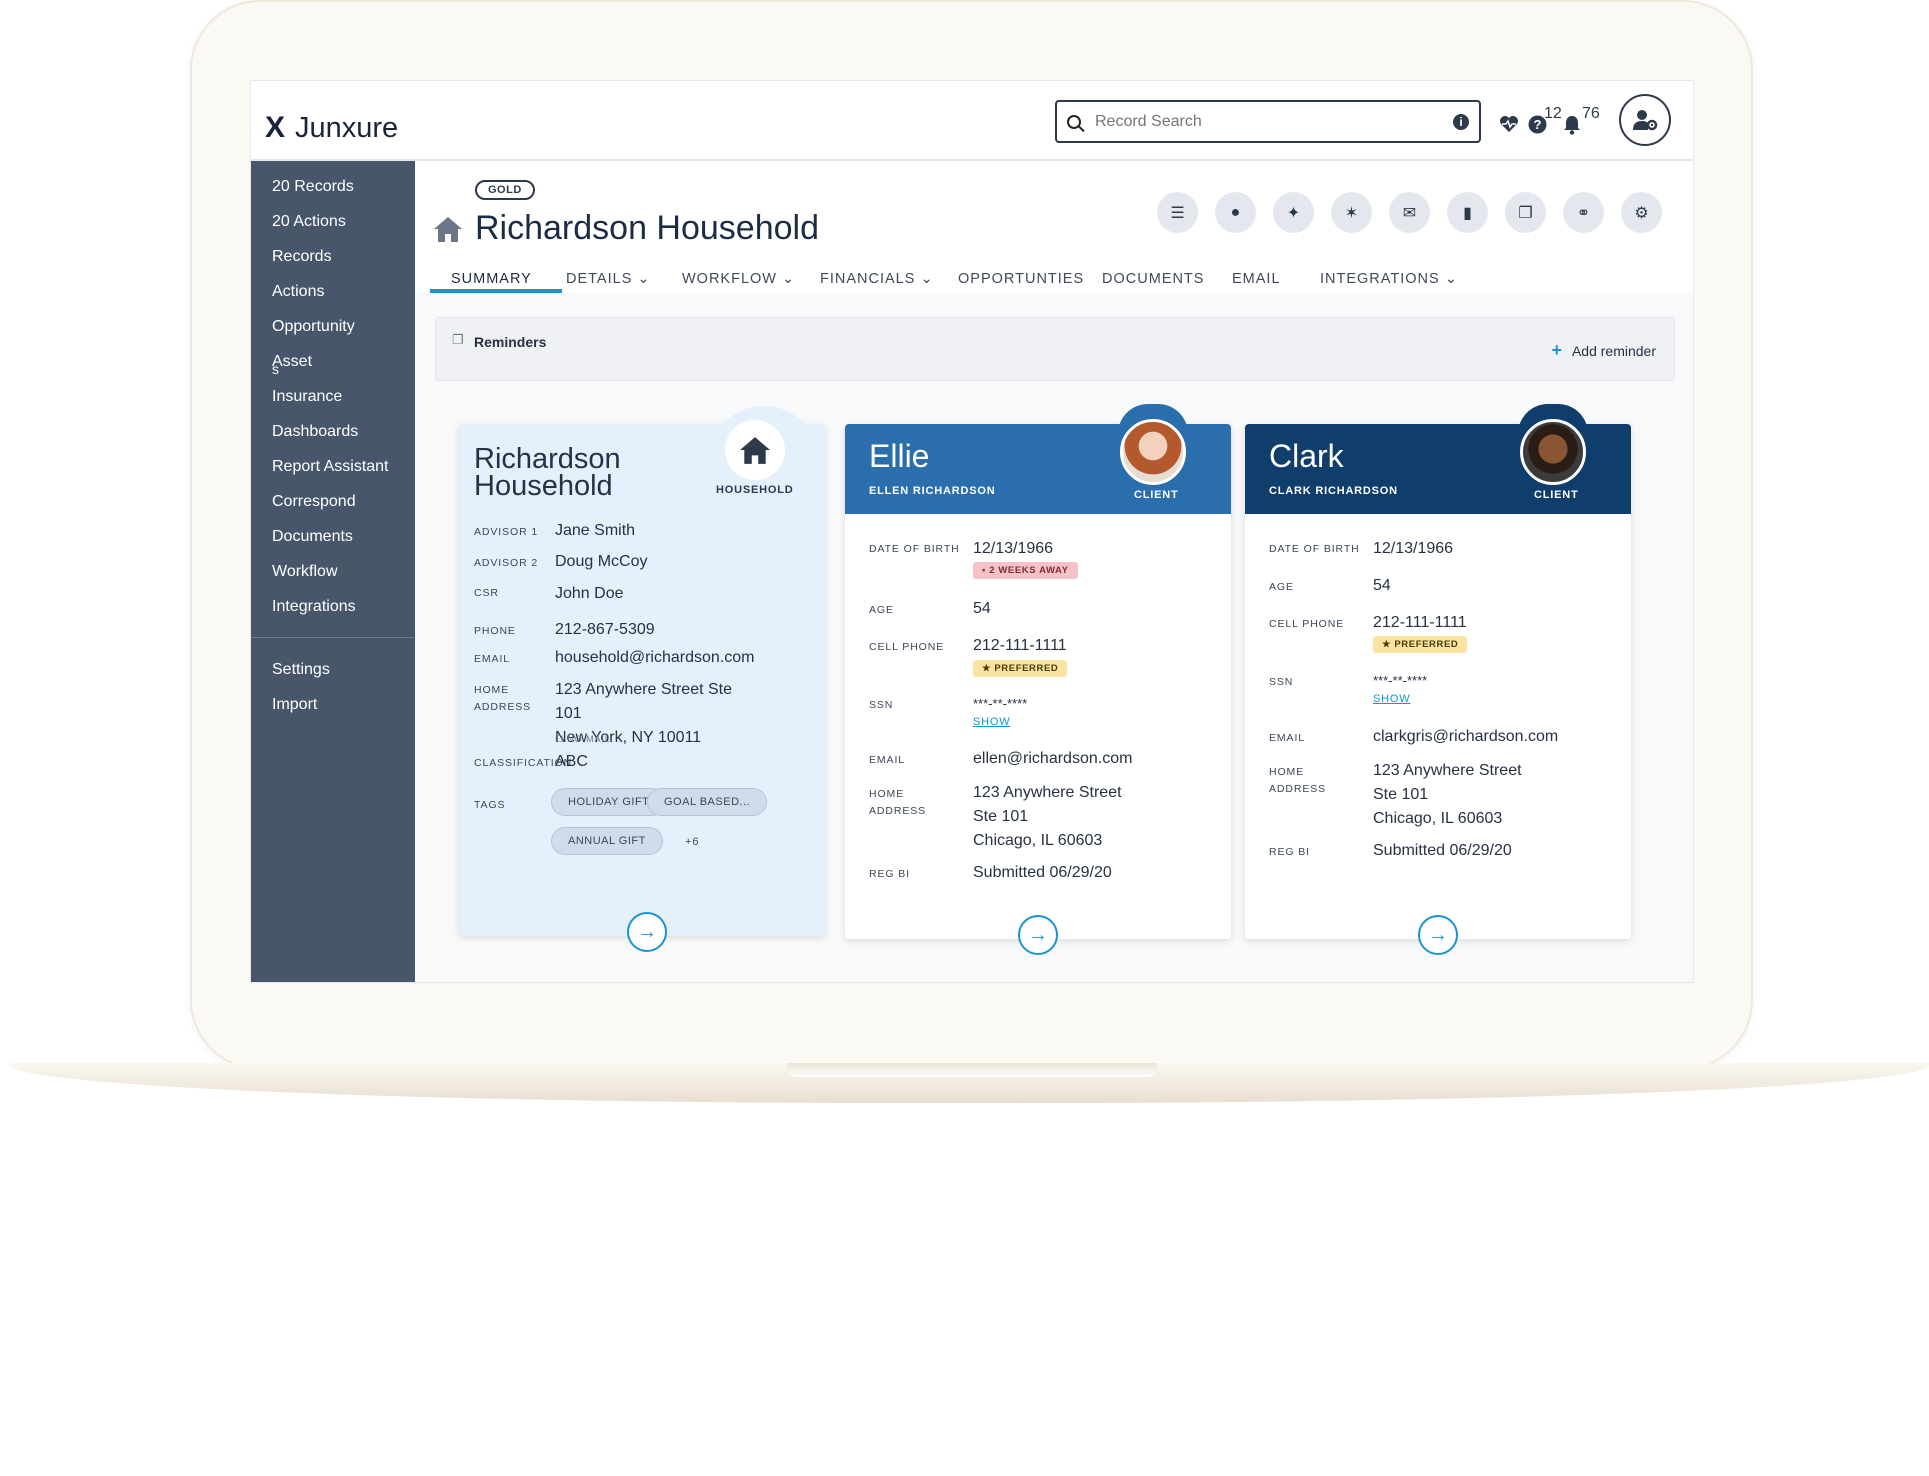 This screenshot has width=1929, height=1476. Describe the element at coordinates (491, 279) in the screenshot. I see `tab-summary: SUMMARY` at that location.